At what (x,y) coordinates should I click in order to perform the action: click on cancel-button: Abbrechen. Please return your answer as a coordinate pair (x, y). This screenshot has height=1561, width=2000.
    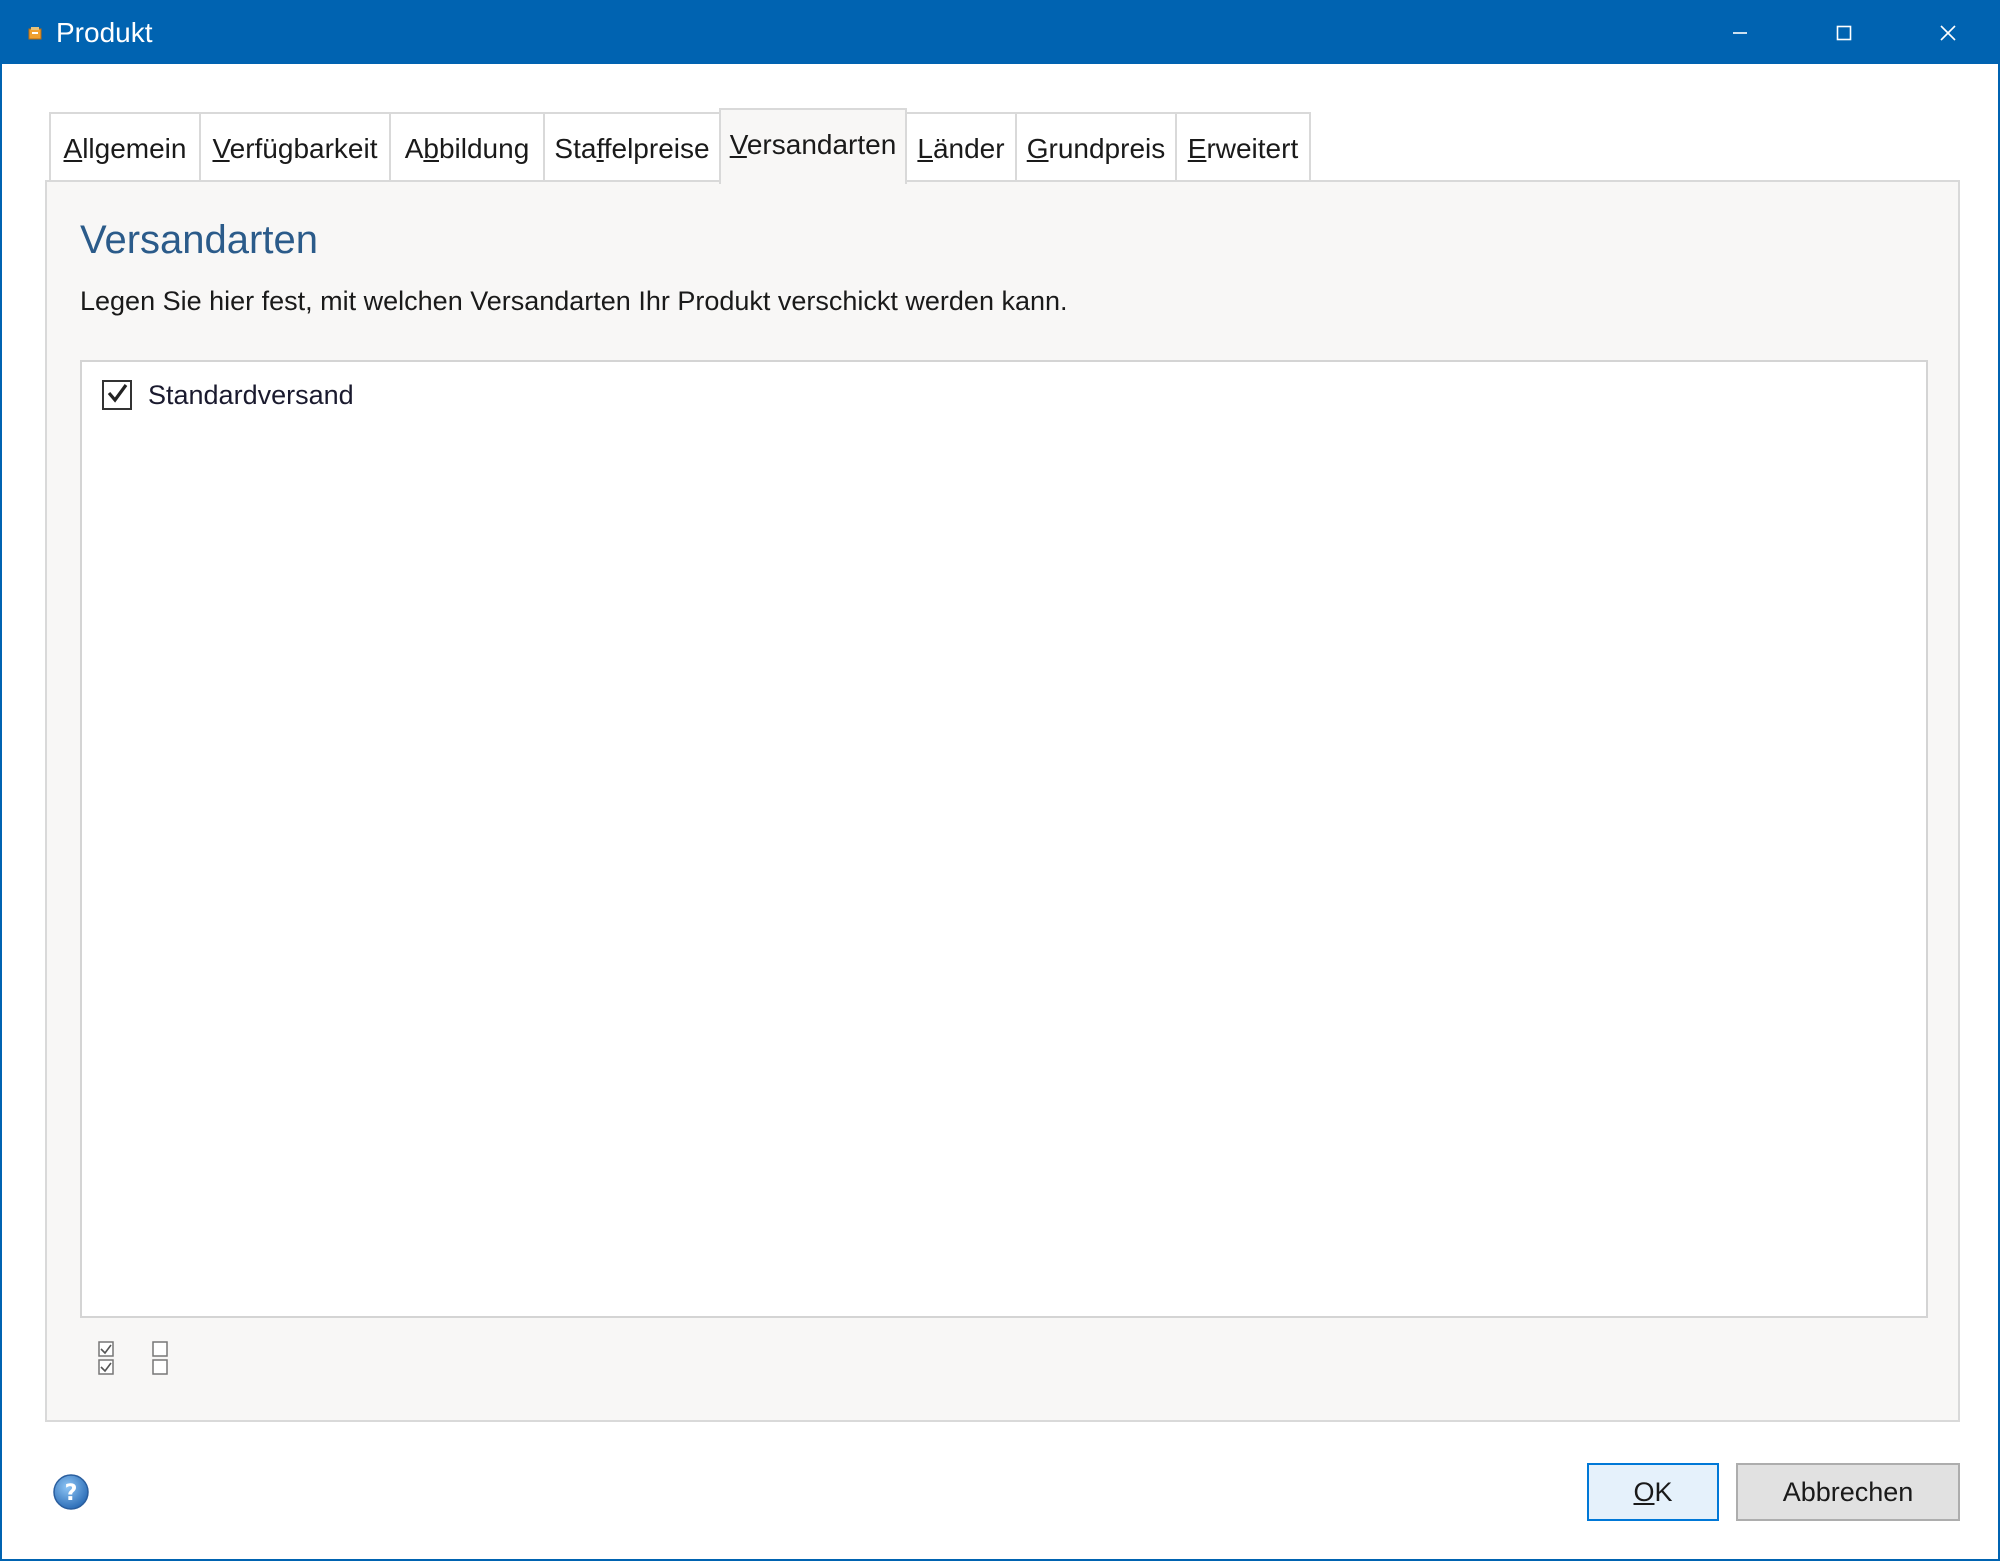
    Looking at the image, I should click on (1848, 1492).